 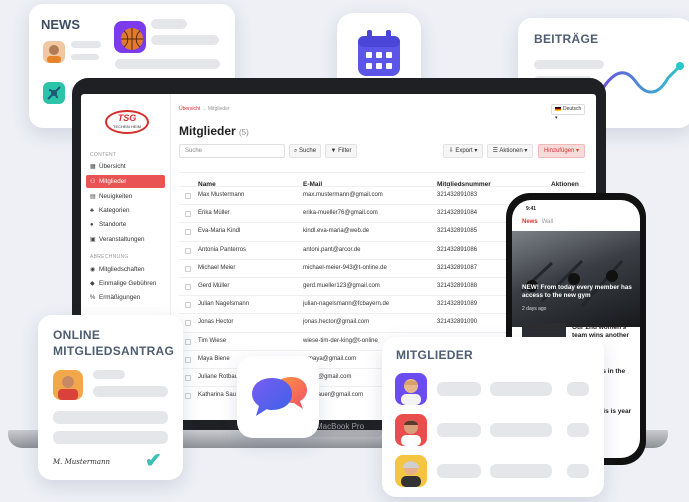 What do you see at coordinates (340, 340) in the screenshot?
I see `member-email: wiese-tim-der-king@t-online` at bounding box center [340, 340].